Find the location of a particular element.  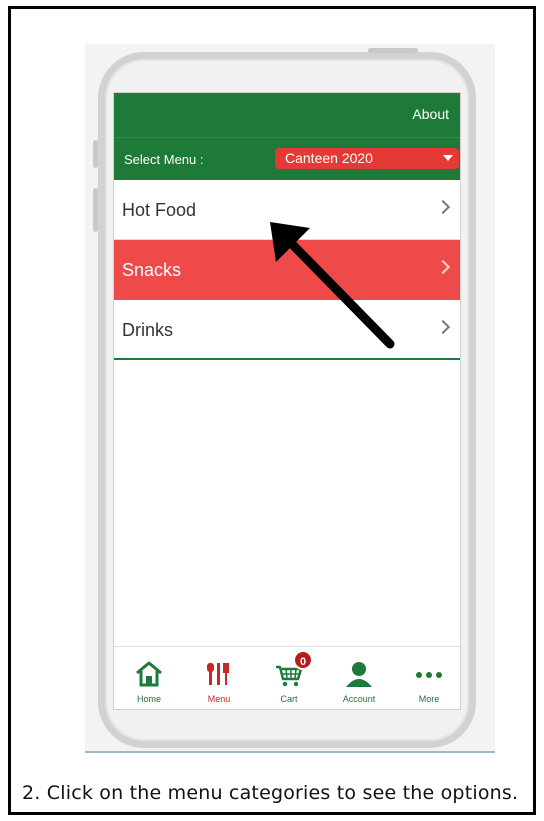

tab-menu-label: Menu is located at coordinates (219, 699).